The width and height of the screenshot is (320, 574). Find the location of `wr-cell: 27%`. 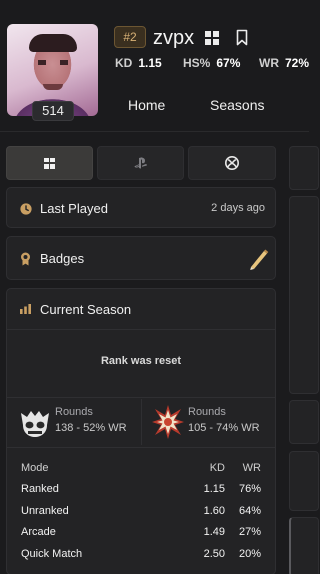

wr-cell: 27% is located at coordinates (249, 532).